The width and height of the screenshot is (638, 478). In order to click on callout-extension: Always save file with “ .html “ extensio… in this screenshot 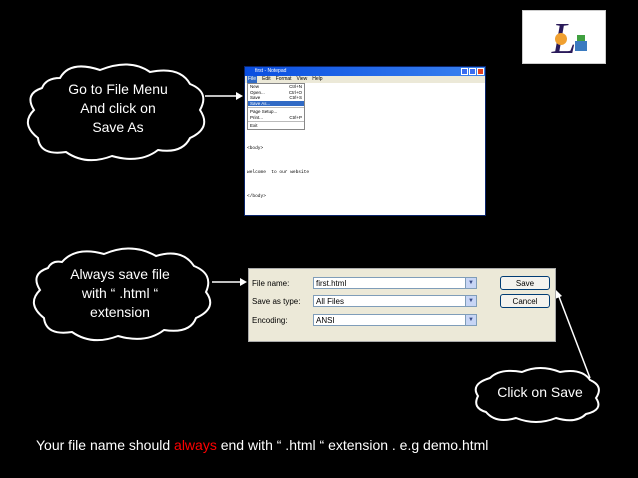, I will do `click(120, 293)`.